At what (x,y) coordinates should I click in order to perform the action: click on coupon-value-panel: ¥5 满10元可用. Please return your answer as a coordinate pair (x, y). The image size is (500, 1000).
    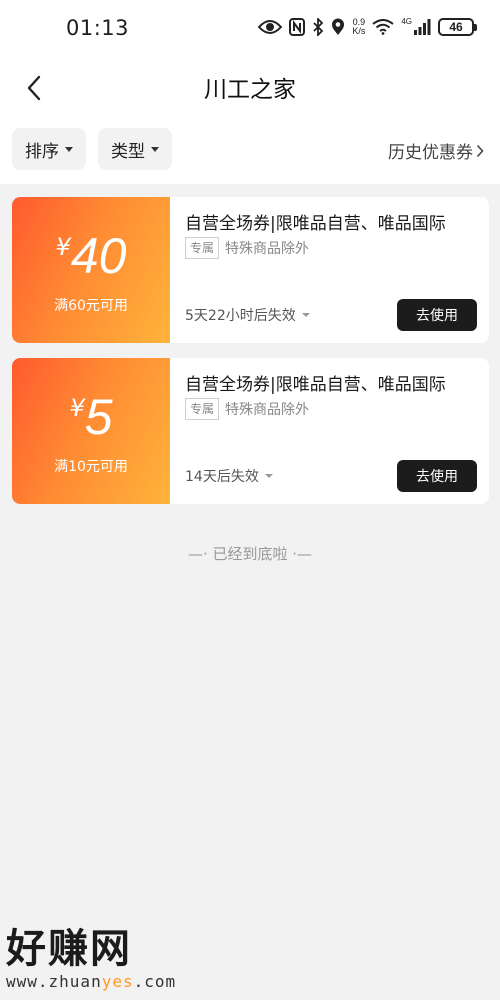
    Looking at the image, I should click on (91, 431).